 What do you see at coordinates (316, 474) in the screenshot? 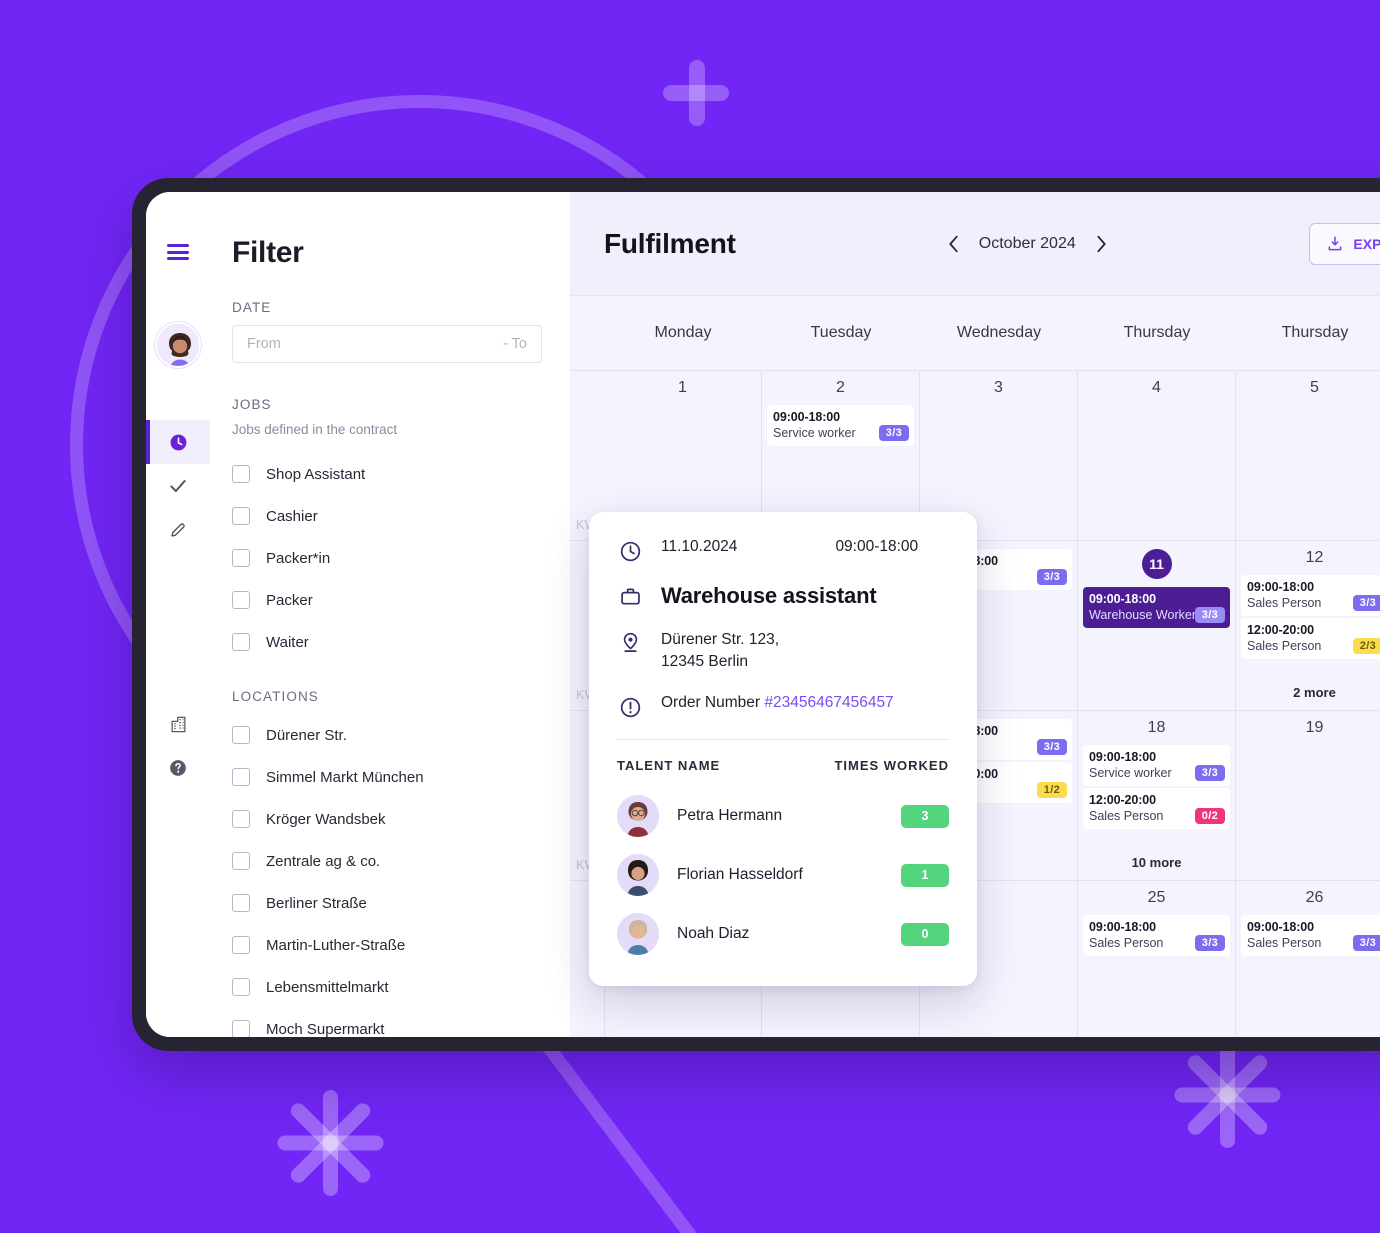
I see `job-label: Shop Assistant` at bounding box center [316, 474].